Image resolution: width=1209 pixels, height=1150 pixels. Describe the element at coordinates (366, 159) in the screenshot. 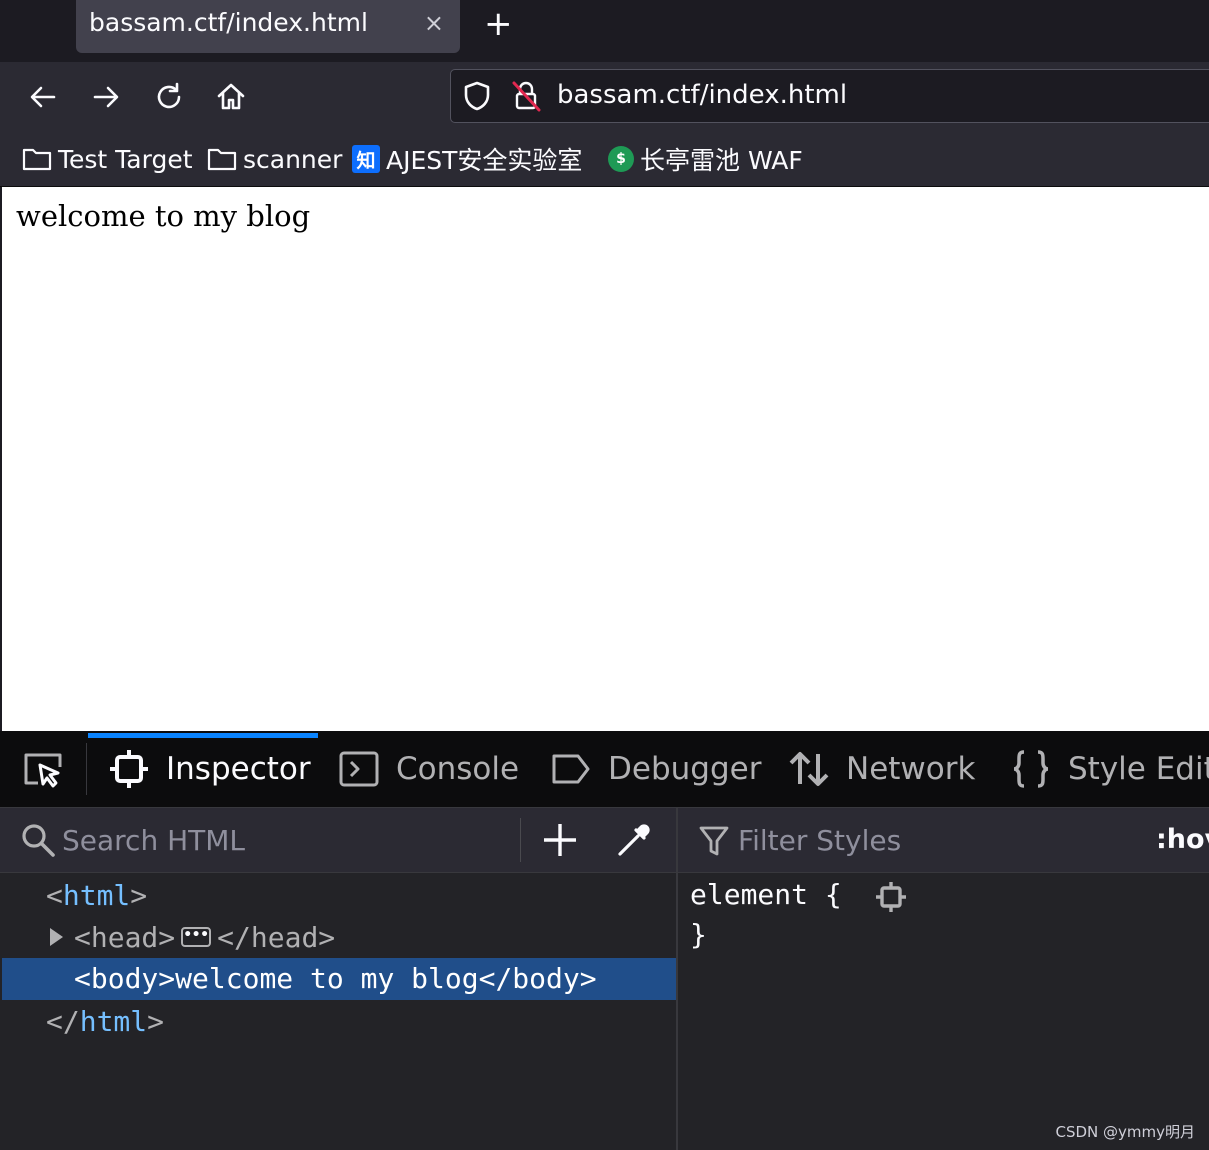

I see `zhihu-icon: 知` at that location.